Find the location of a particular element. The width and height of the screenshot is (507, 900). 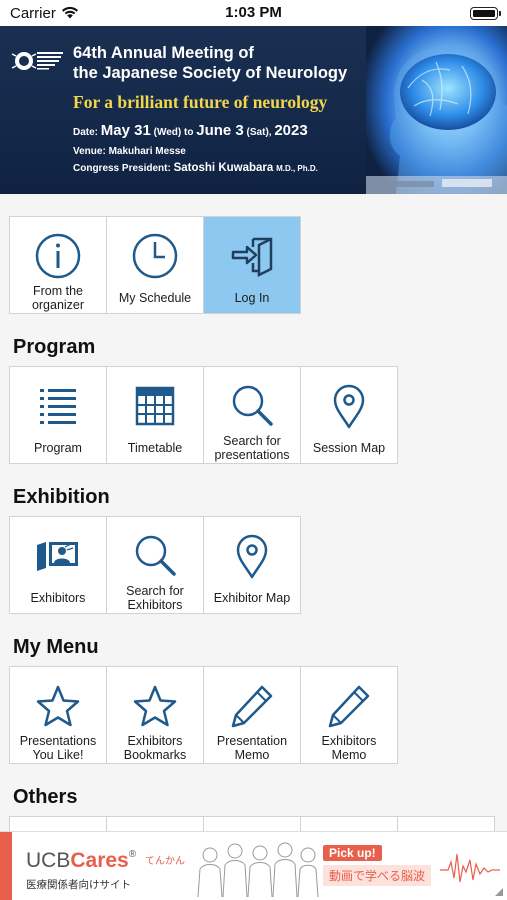

search-exhibitors-tile: Search for Exhibitors is located at coordinates (155, 565).